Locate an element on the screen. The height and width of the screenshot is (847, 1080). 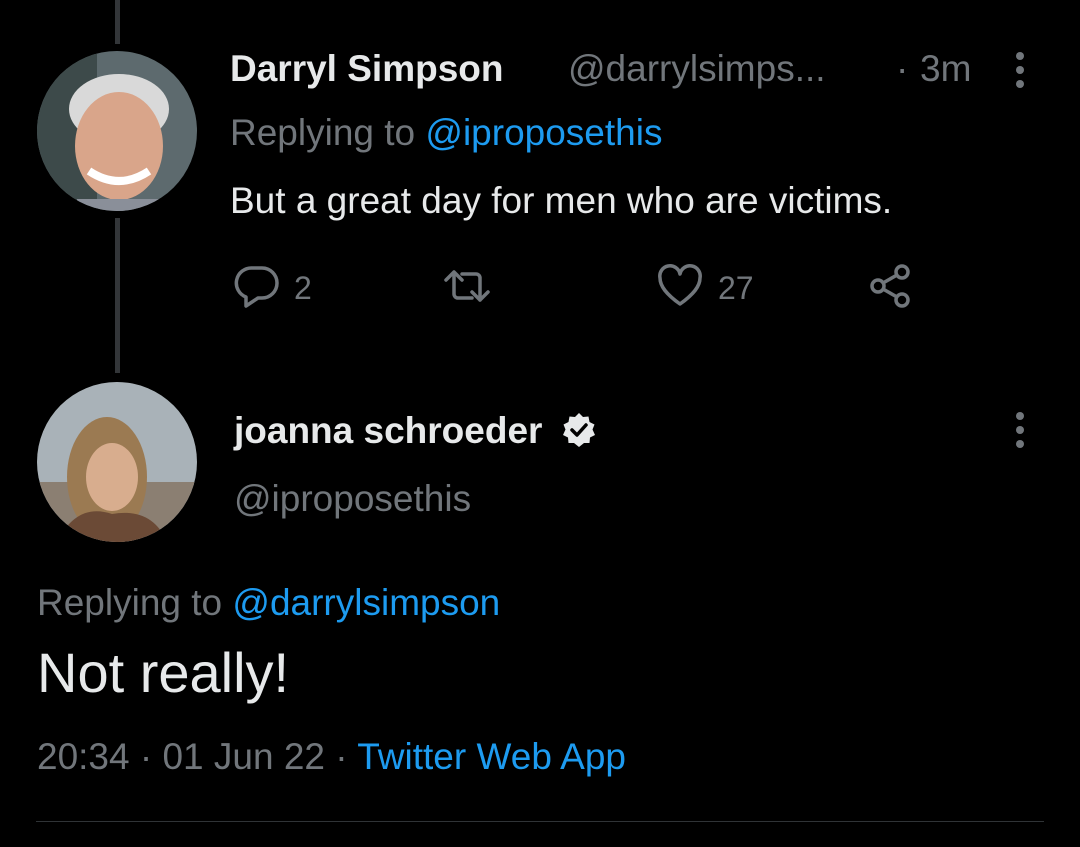
reply-button: 2 is located at coordinates (273, 288).